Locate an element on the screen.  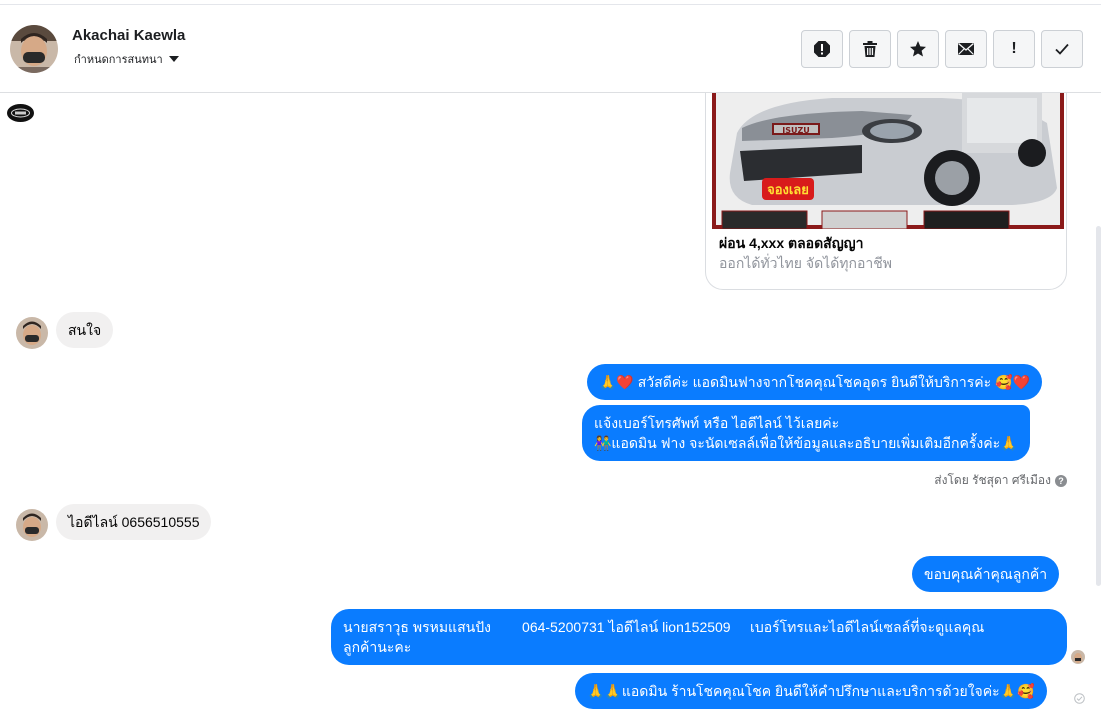
report-button is located at coordinates (822, 49).